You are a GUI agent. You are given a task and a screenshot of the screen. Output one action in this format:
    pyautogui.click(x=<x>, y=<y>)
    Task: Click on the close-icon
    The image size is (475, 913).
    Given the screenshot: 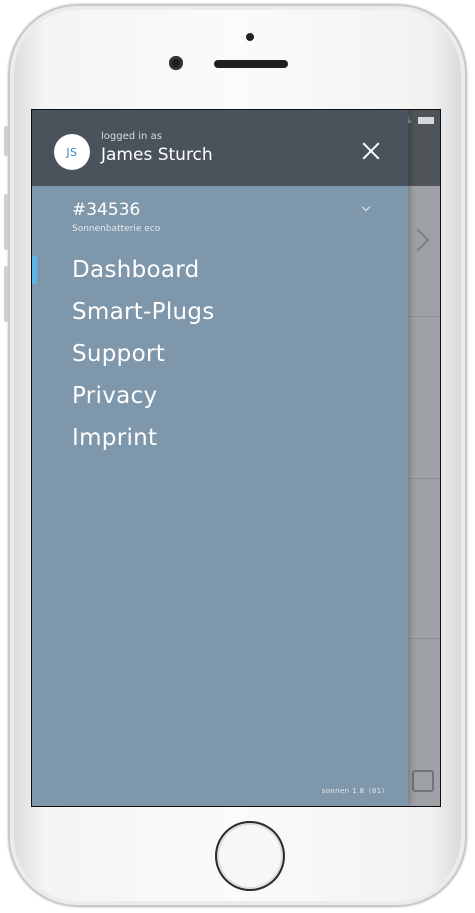 What is the action you would take?
    pyautogui.click(x=371, y=151)
    